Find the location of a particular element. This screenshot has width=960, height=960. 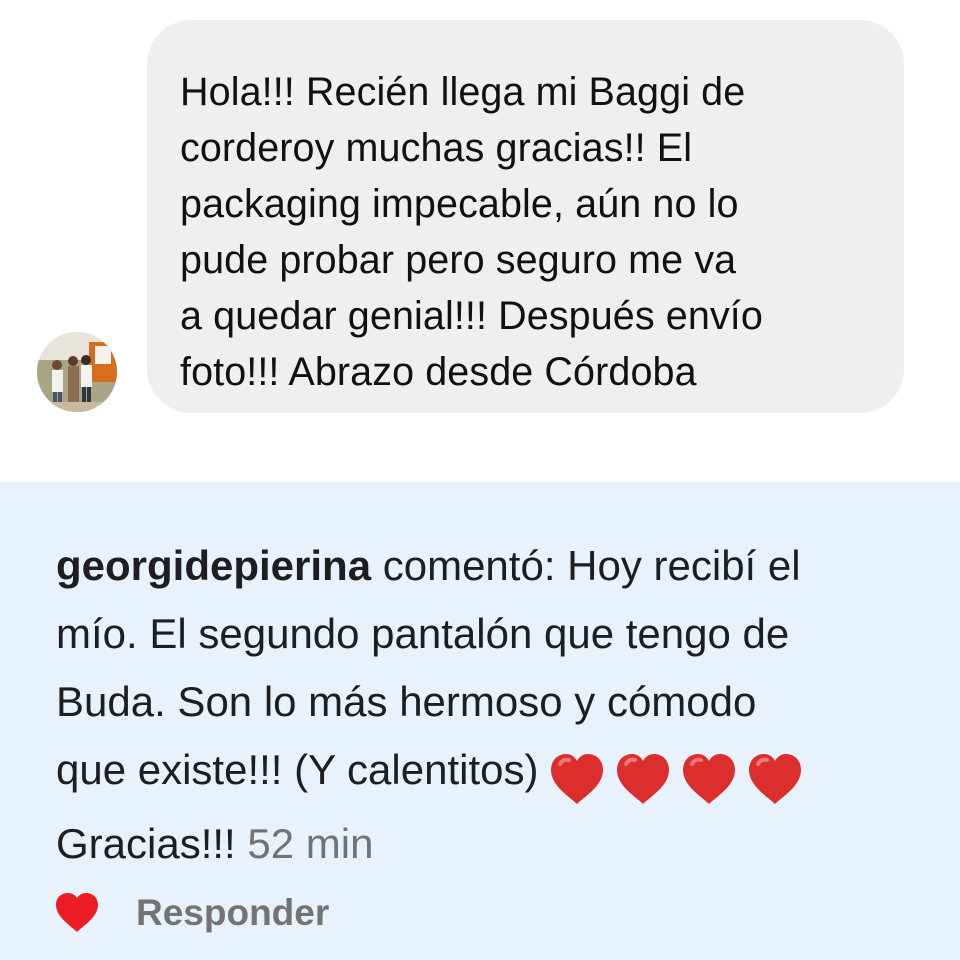

comment-line-4-text: que existe!!! (Y calentitos) is located at coordinates (297, 769).